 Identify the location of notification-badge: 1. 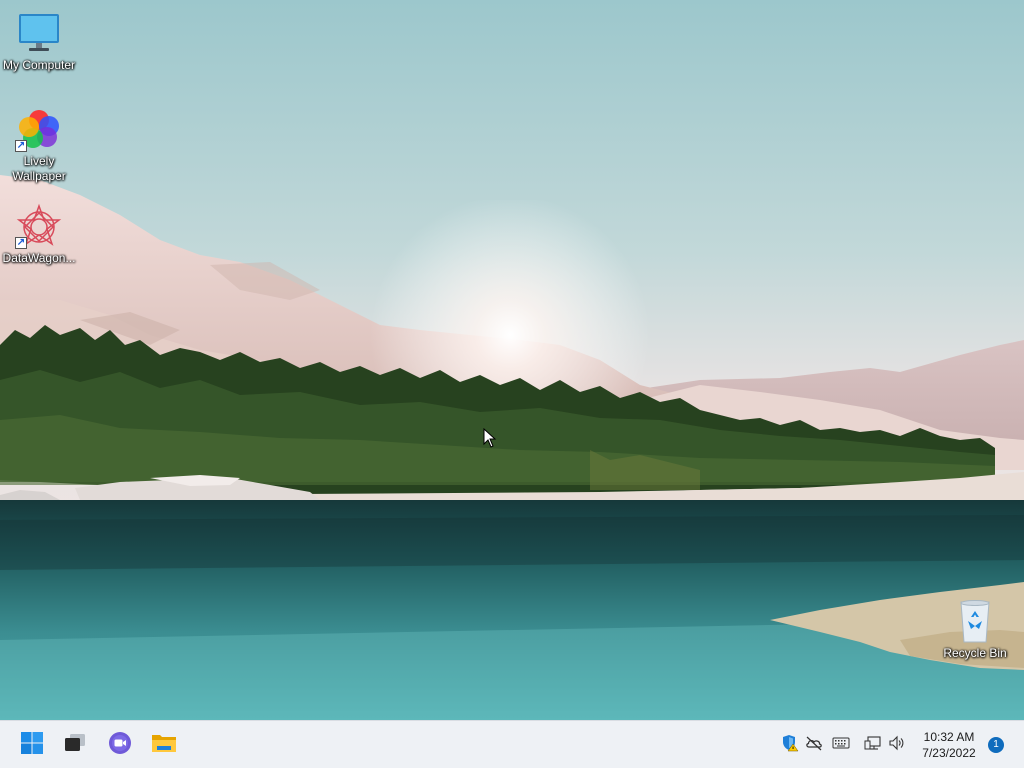
(996, 745).